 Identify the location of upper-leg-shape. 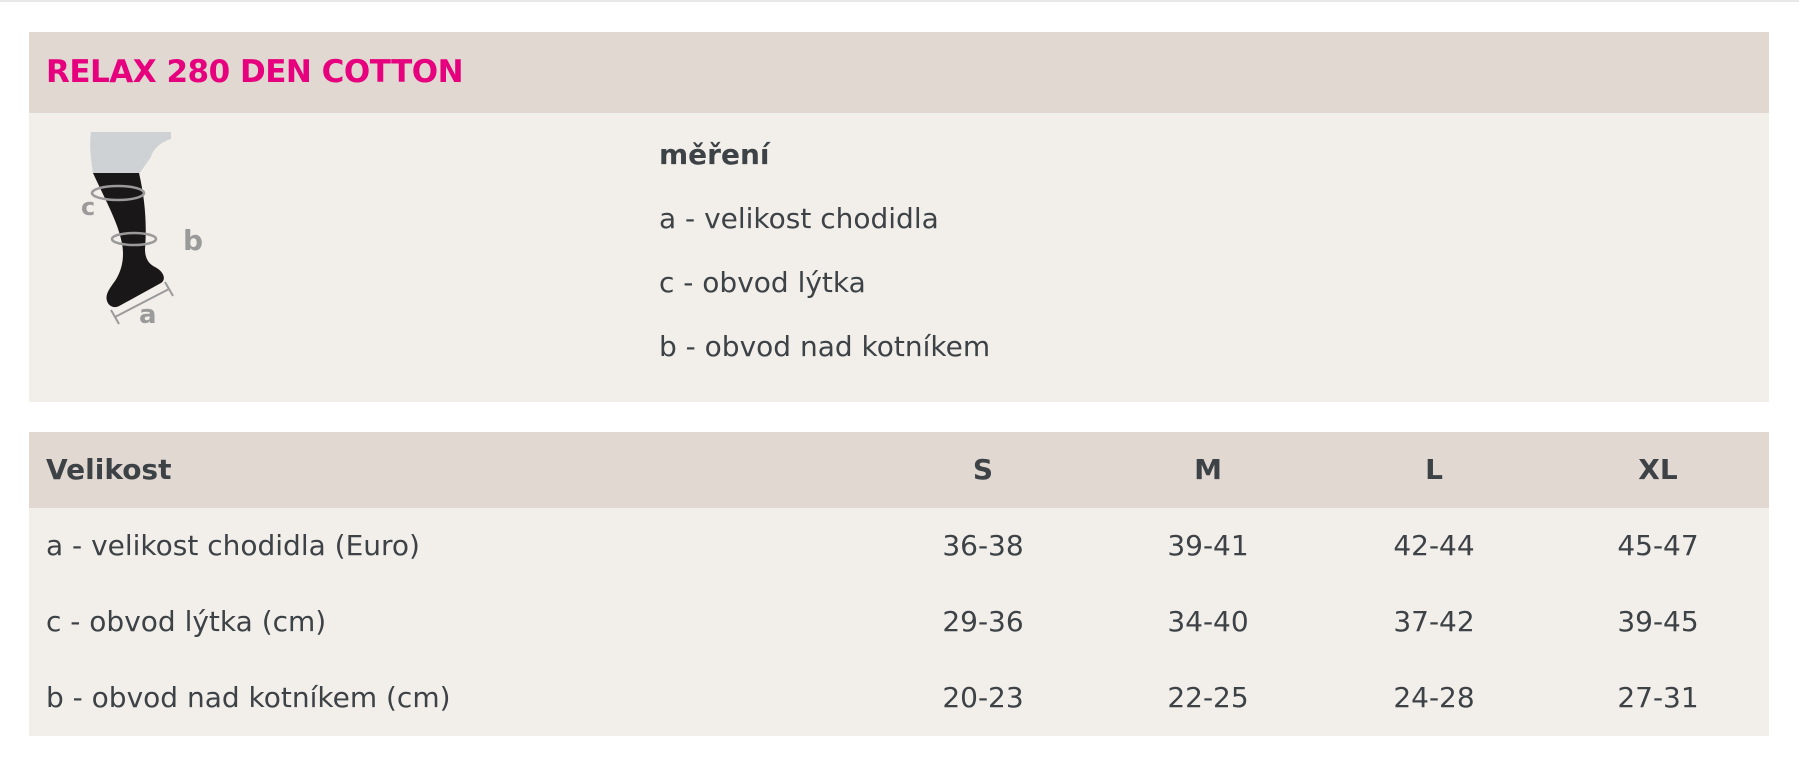
(130, 153).